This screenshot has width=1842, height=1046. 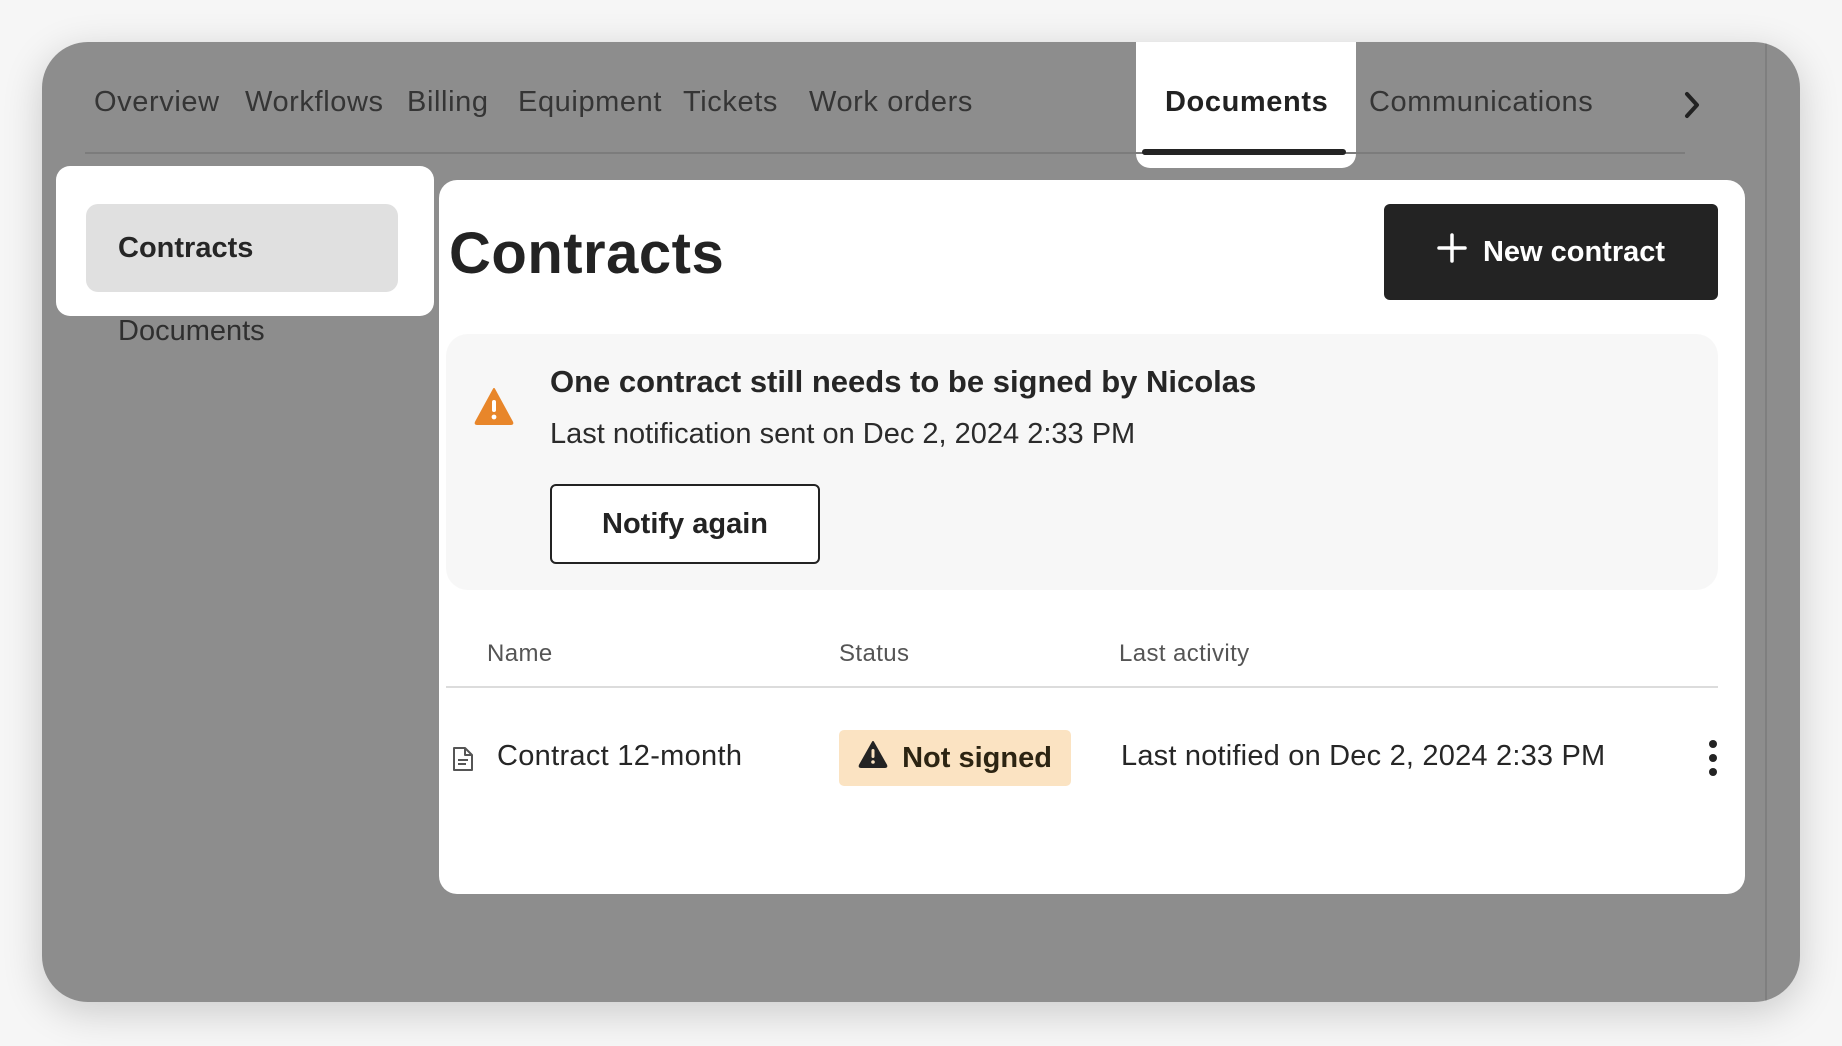 What do you see at coordinates (1184, 654) in the screenshot?
I see `column-header-last-activity: Last activity` at bounding box center [1184, 654].